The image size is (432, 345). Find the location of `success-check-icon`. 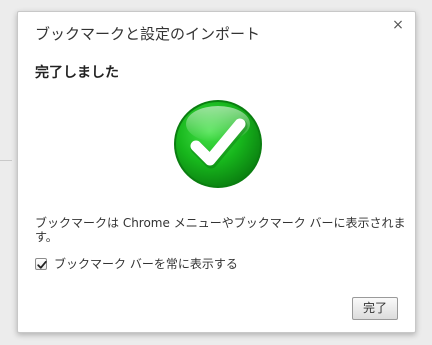

success-check-icon is located at coordinates (218, 144).